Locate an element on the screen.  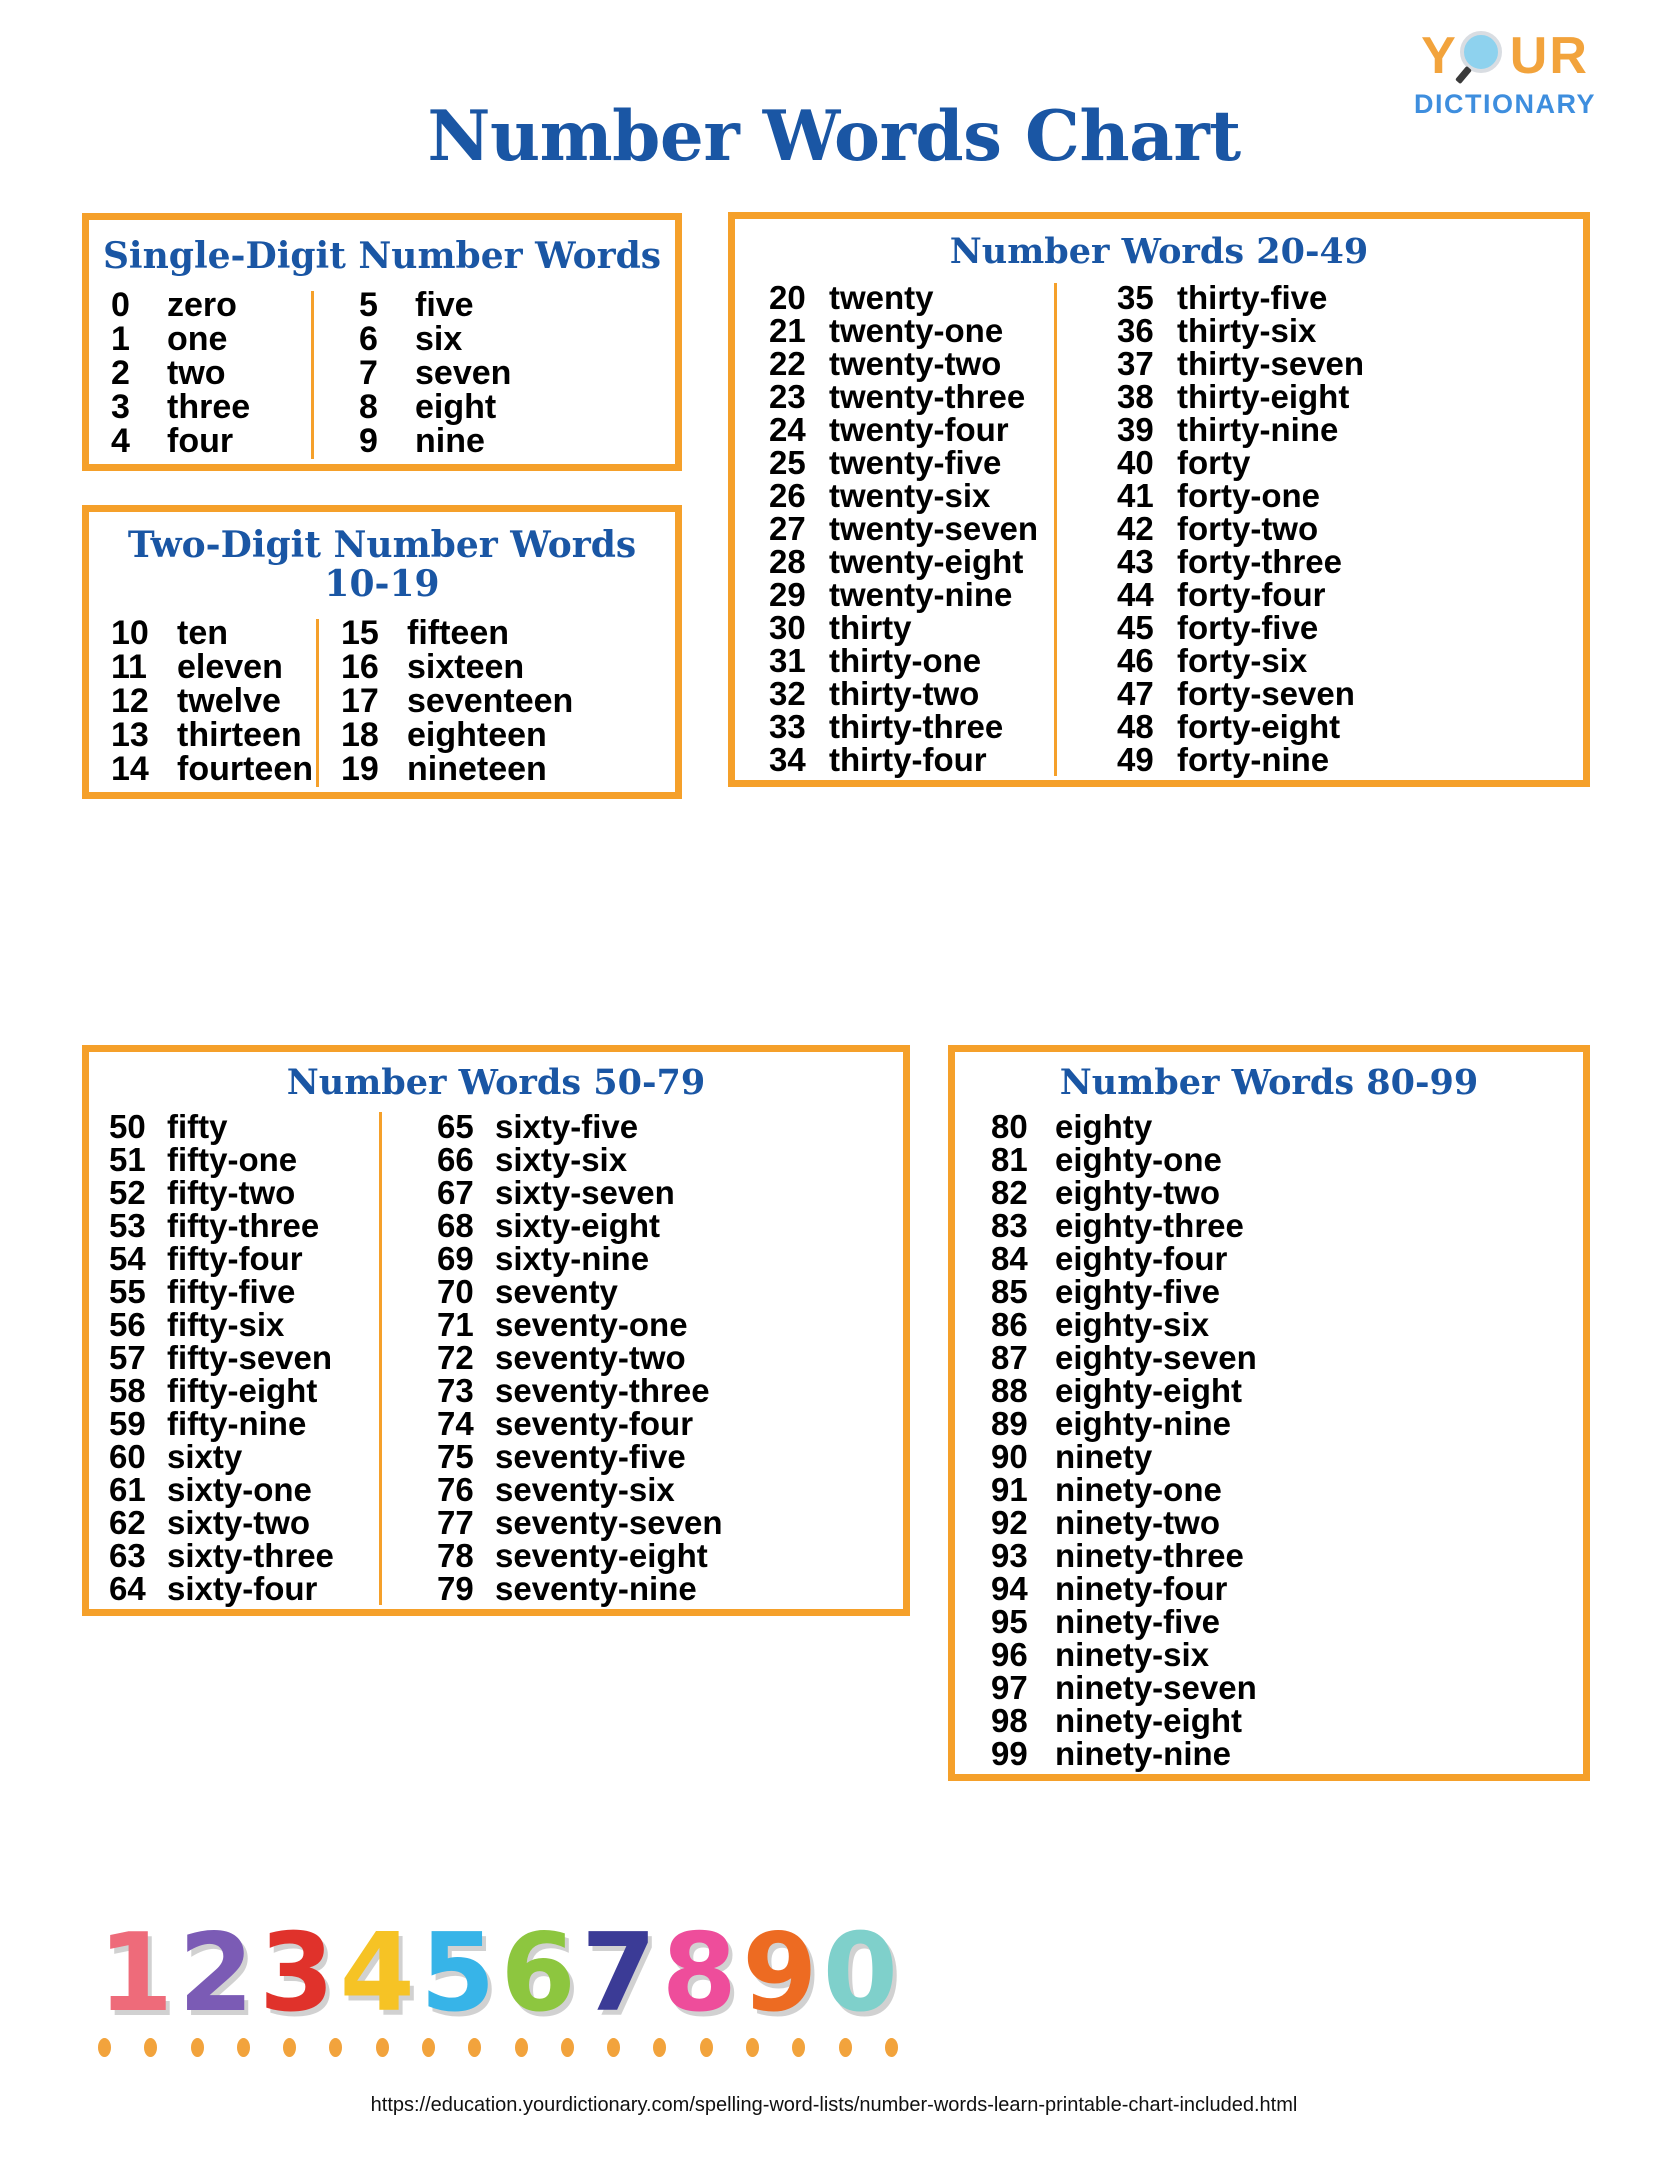
number-word-row: 28 twenty-eight is located at coordinates (911, 561).